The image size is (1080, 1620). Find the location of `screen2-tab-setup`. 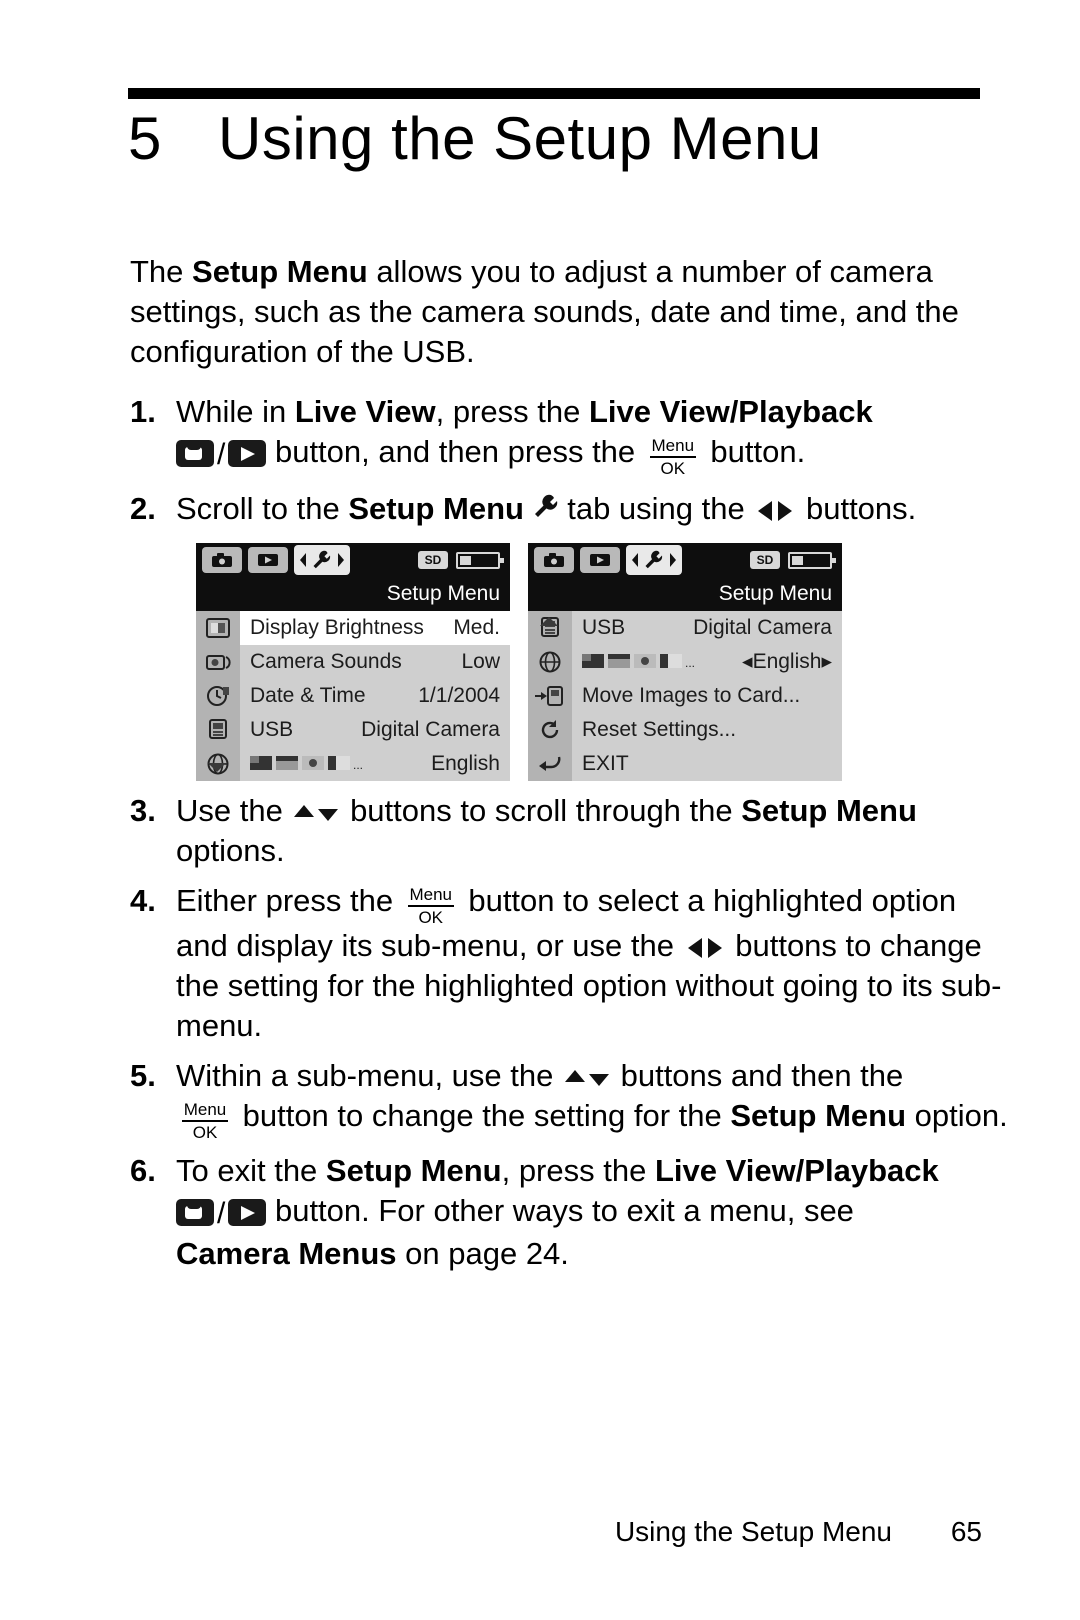

screen2-tab-setup is located at coordinates (654, 560).